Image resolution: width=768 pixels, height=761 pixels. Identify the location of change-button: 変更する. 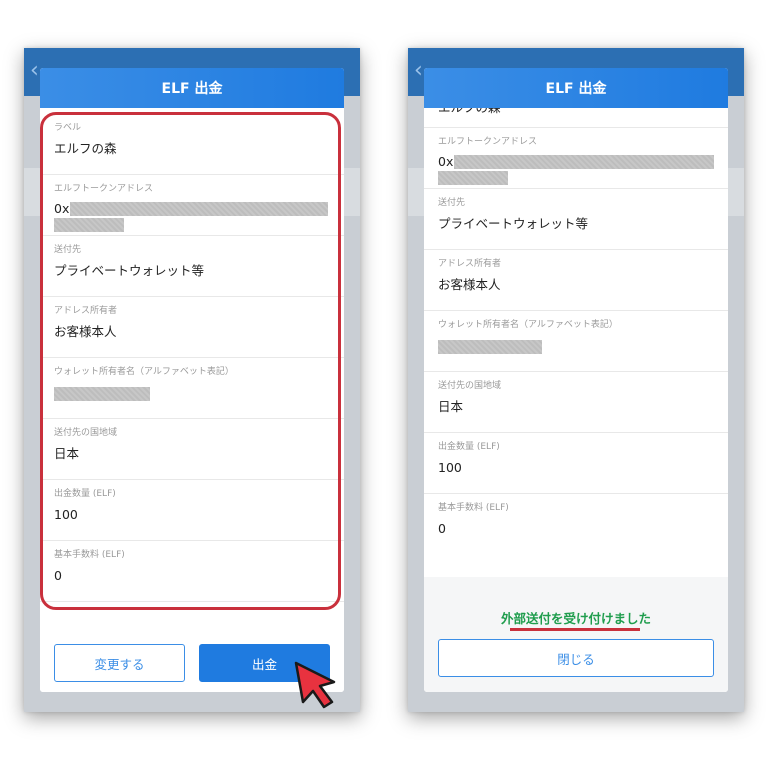
(119, 663).